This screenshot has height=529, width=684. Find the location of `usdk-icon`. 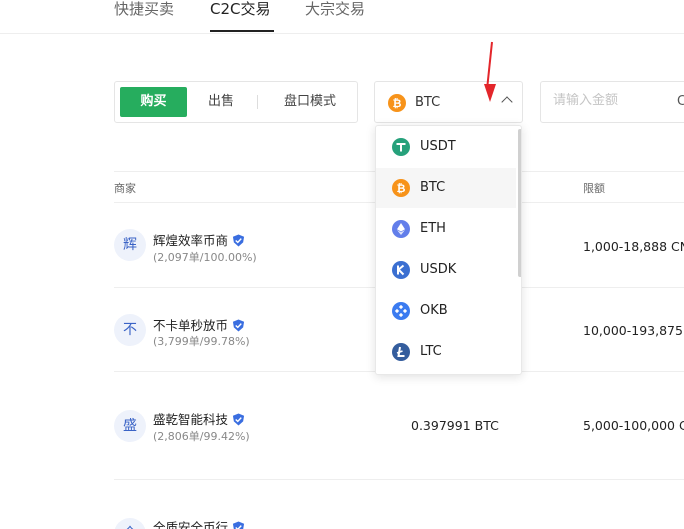

usdk-icon is located at coordinates (401, 272).